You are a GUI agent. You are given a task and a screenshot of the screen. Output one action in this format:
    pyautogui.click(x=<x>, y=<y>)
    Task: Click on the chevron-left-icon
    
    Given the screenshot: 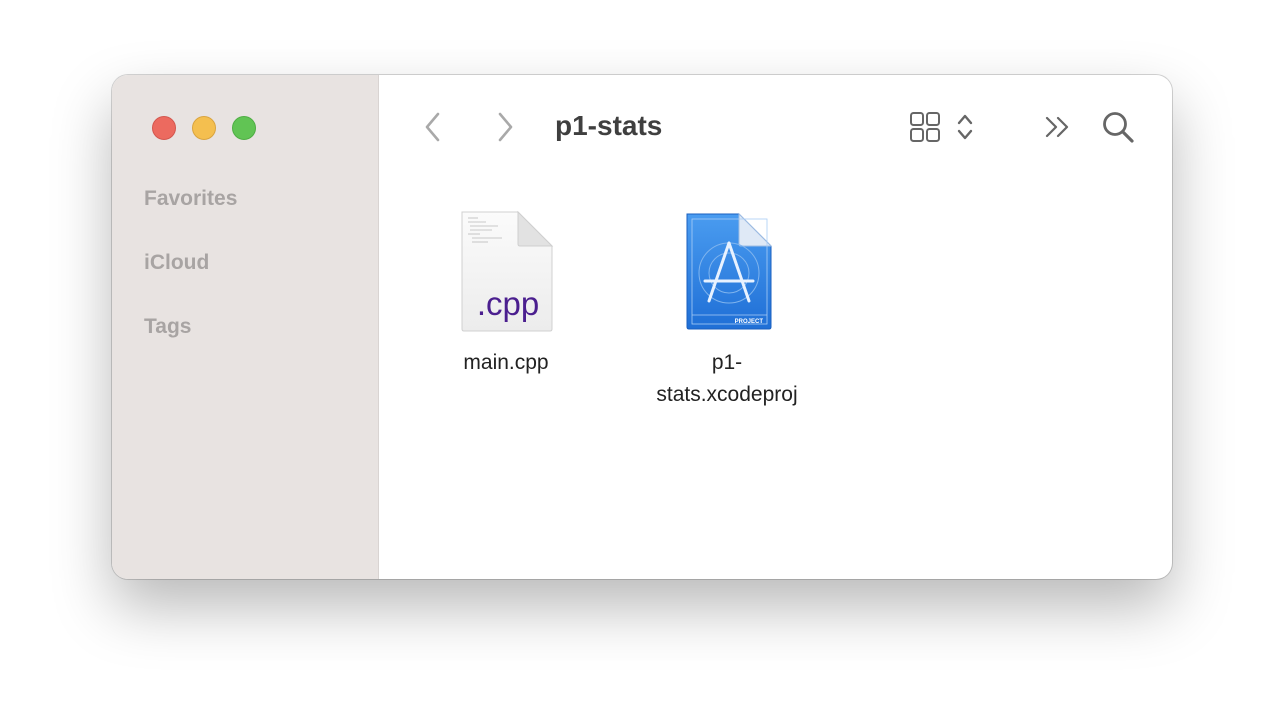 What is the action you would take?
    pyautogui.click(x=432, y=127)
    